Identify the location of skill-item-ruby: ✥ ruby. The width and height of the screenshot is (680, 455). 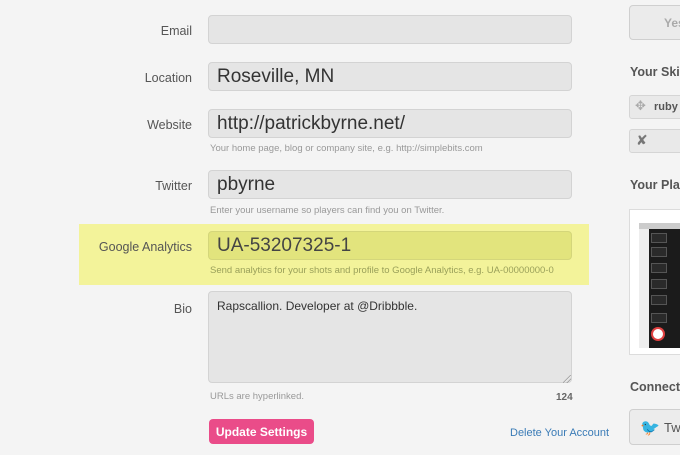
(654, 107).